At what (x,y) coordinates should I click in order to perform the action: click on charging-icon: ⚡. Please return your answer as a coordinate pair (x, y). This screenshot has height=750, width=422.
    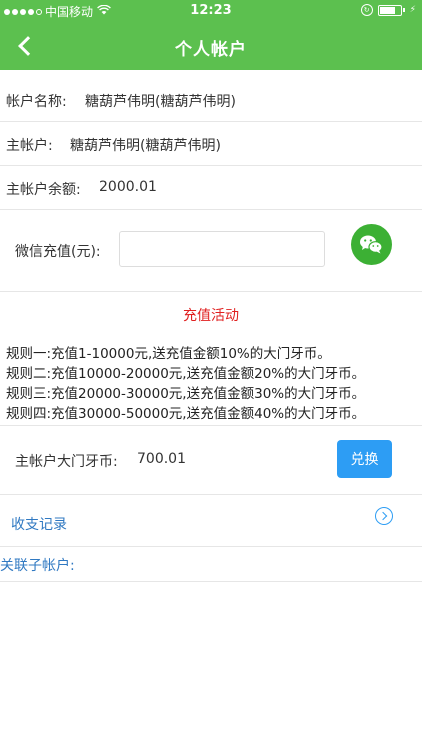
    Looking at the image, I should click on (412, 10).